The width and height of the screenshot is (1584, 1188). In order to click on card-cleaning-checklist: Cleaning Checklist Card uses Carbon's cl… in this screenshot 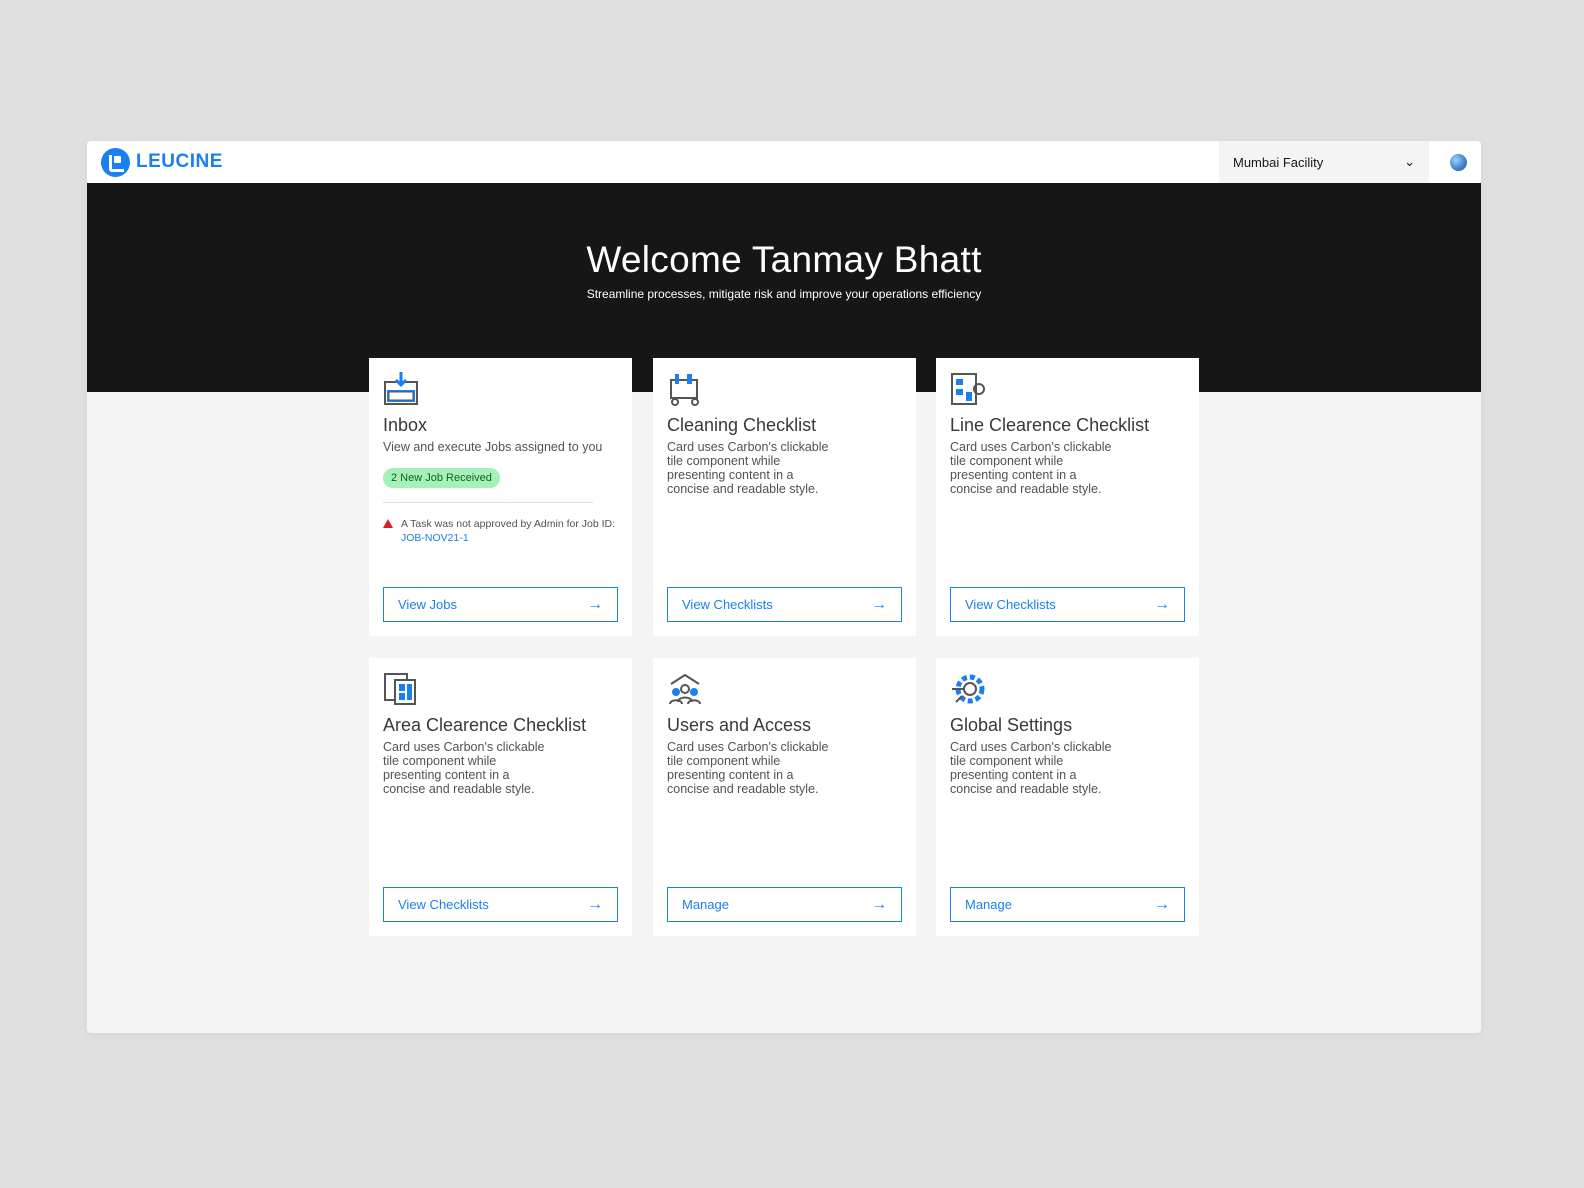, I will do `click(784, 497)`.